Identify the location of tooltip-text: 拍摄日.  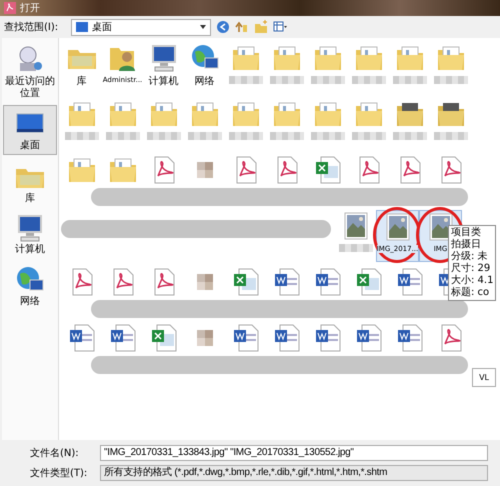
(466, 244).